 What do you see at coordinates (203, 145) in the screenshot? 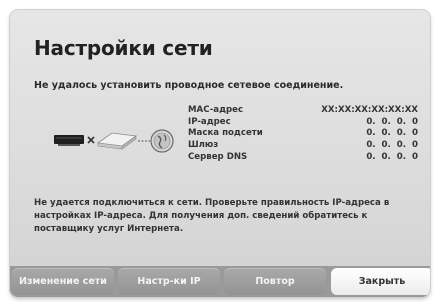
I see `network-info-label: Шлюз` at bounding box center [203, 145].